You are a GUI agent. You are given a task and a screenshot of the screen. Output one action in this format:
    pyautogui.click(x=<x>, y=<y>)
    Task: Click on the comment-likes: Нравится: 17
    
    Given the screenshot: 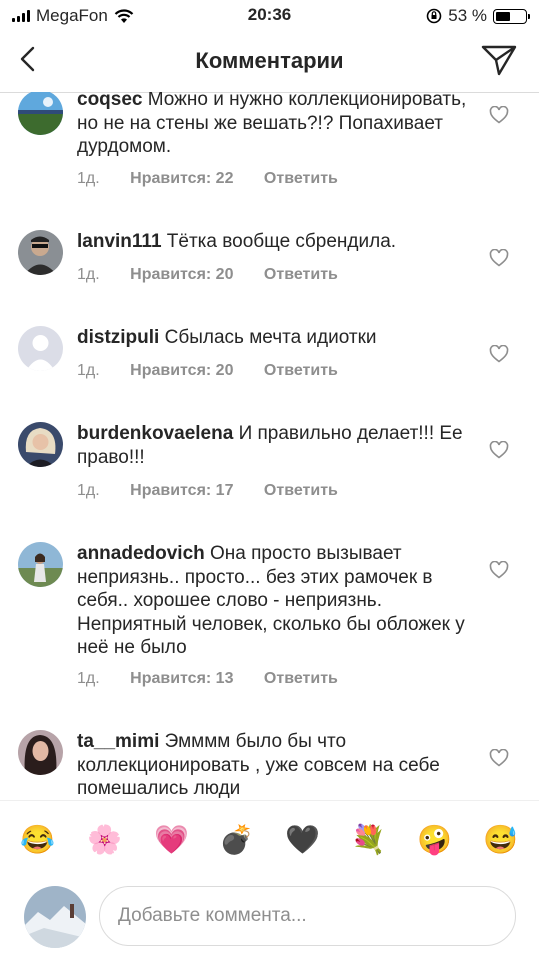 What is the action you would take?
    pyautogui.click(x=181, y=491)
    